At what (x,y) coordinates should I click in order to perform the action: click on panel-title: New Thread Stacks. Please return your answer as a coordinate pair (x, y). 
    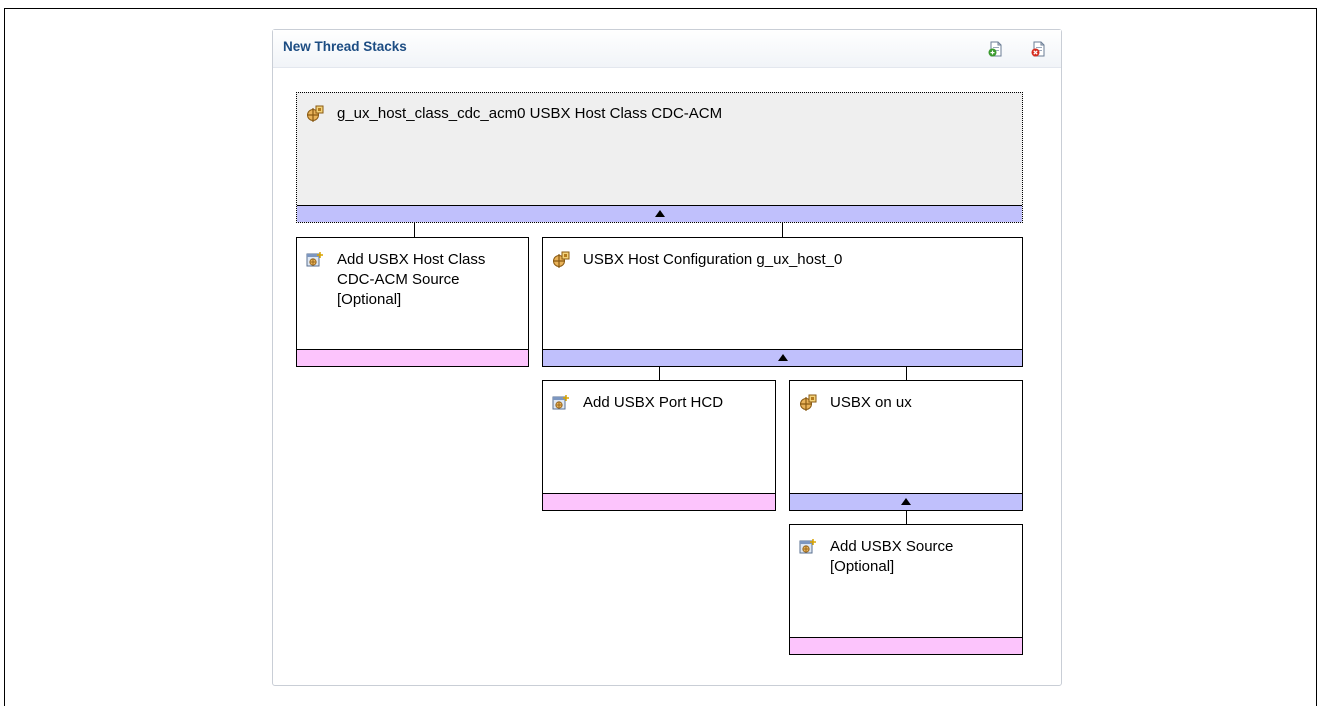
    Looking at the image, I should click on (345, 46).